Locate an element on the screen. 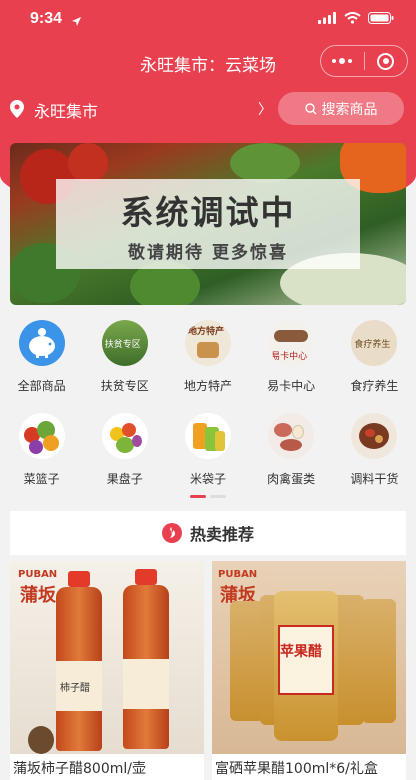  meat-eggs-icon is located at coordinates (291, 436).